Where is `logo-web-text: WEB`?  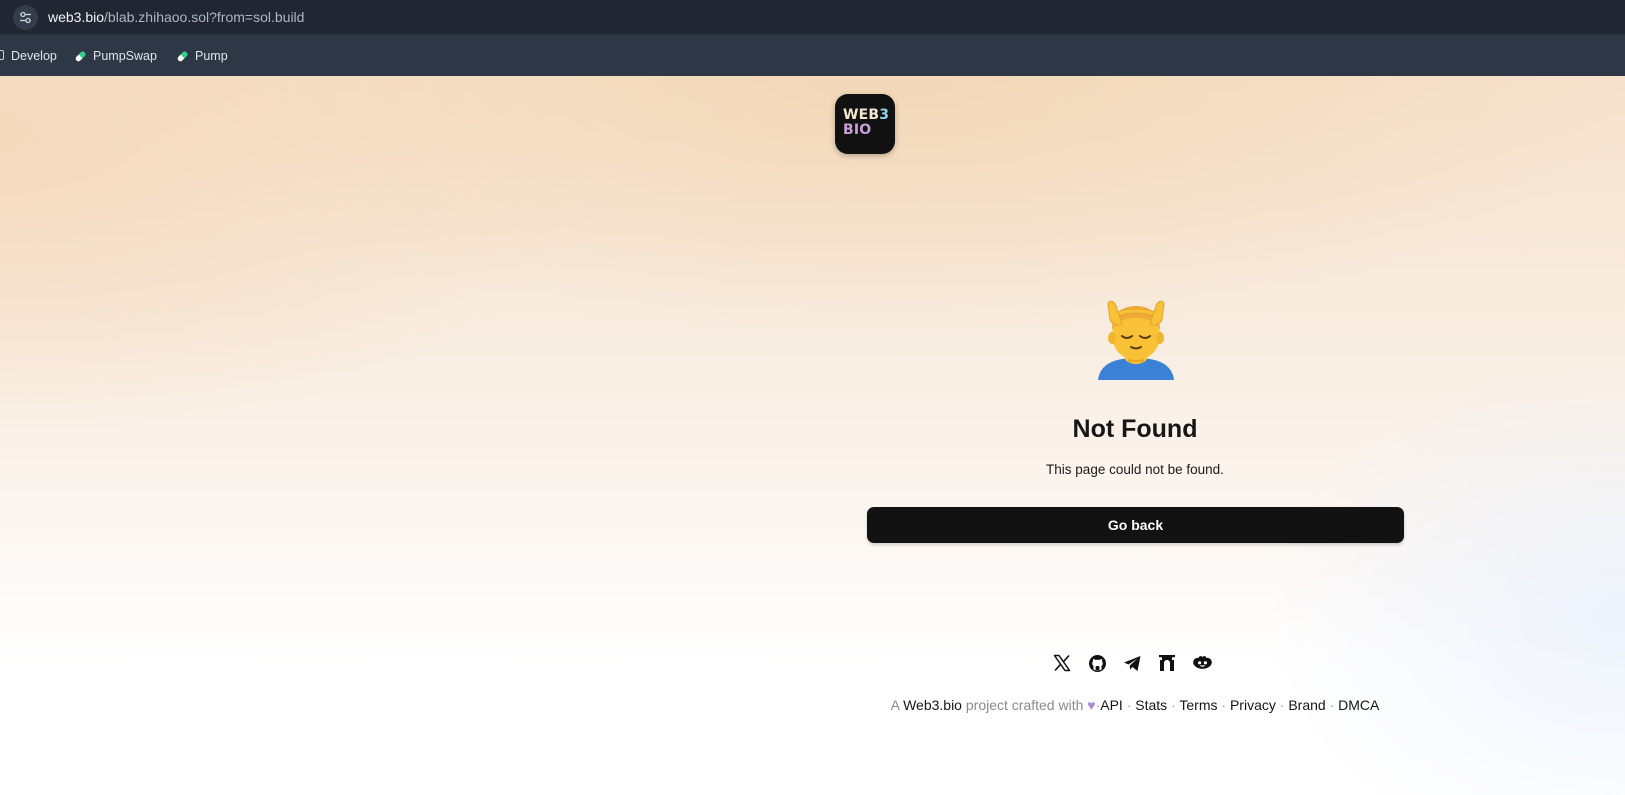 logo-web-text: WEB is located at coordinates (861, 115).